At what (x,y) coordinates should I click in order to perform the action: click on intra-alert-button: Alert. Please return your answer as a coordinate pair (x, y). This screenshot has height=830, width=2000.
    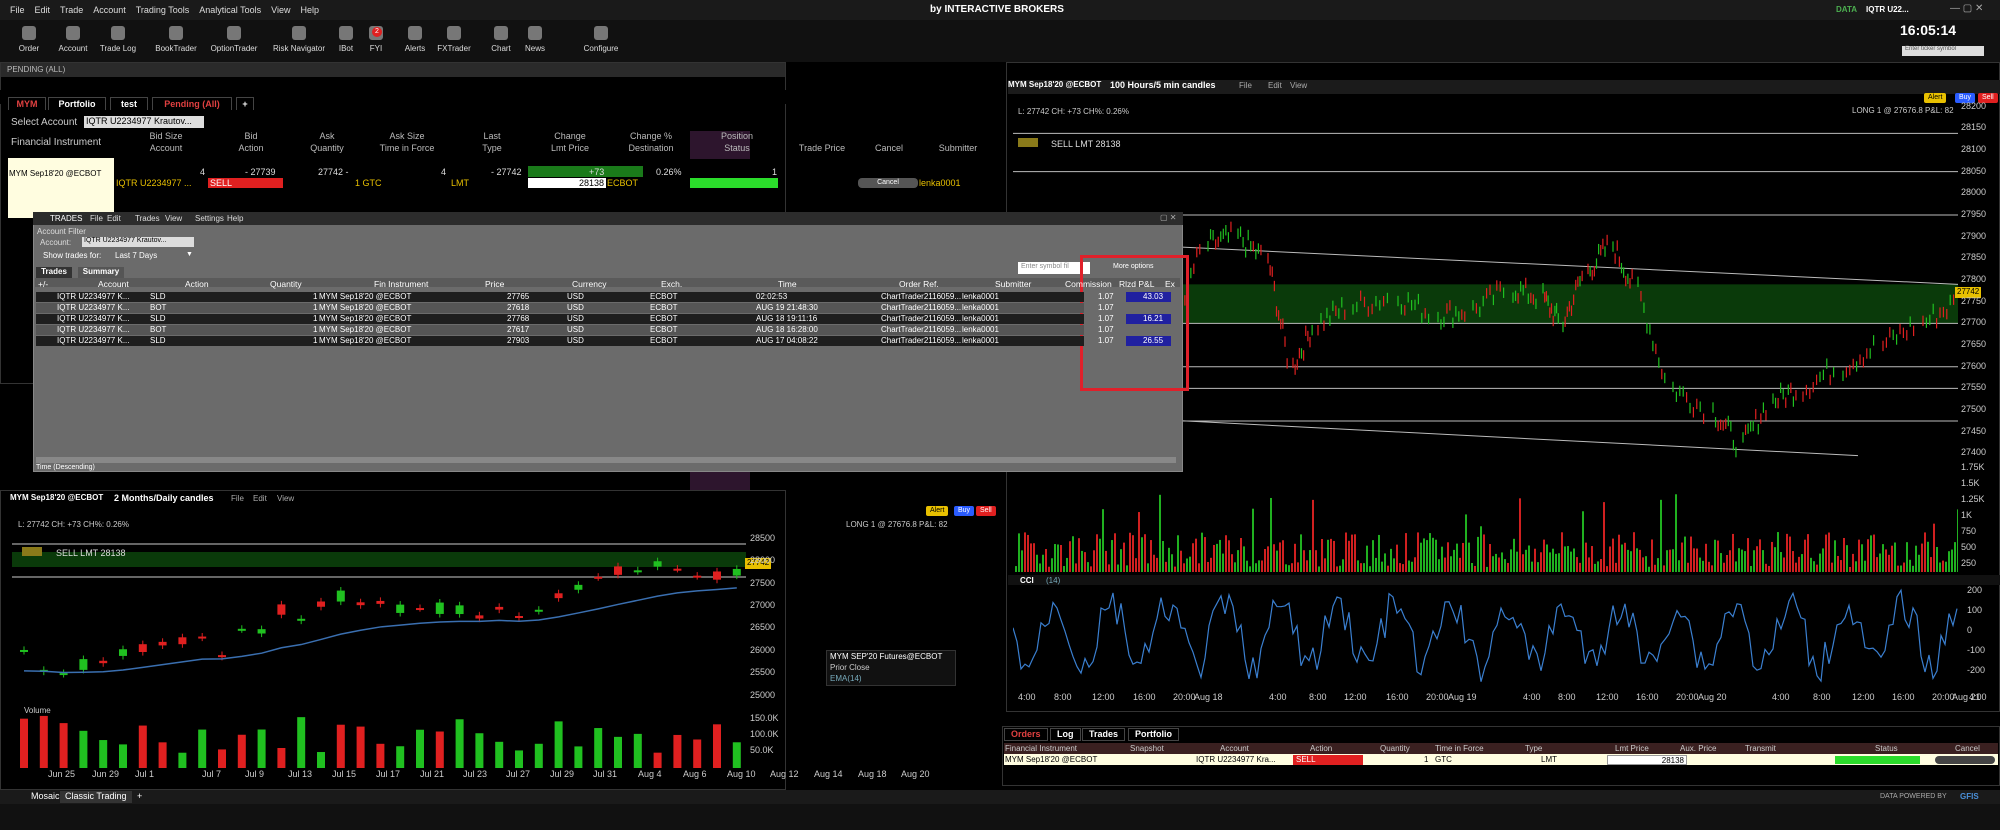
    Looking at the image, I should click on (1935, 98).